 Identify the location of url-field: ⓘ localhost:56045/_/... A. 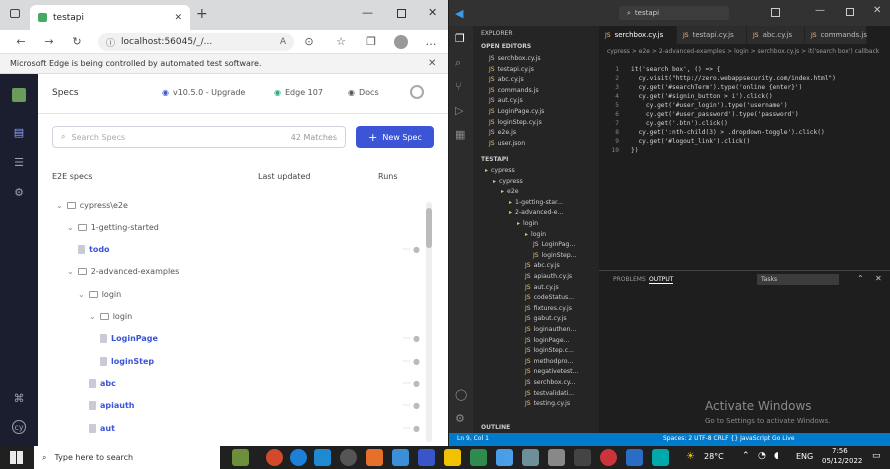
(196, 42).